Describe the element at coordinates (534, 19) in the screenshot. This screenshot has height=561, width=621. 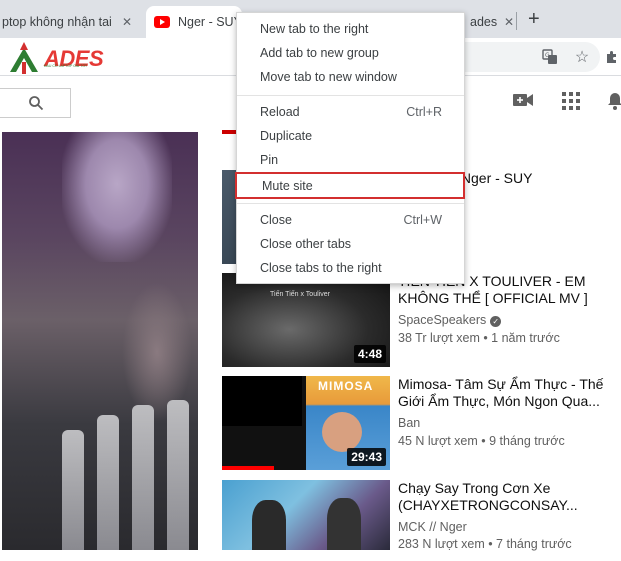
I see `new-tab-button: +` at that location.